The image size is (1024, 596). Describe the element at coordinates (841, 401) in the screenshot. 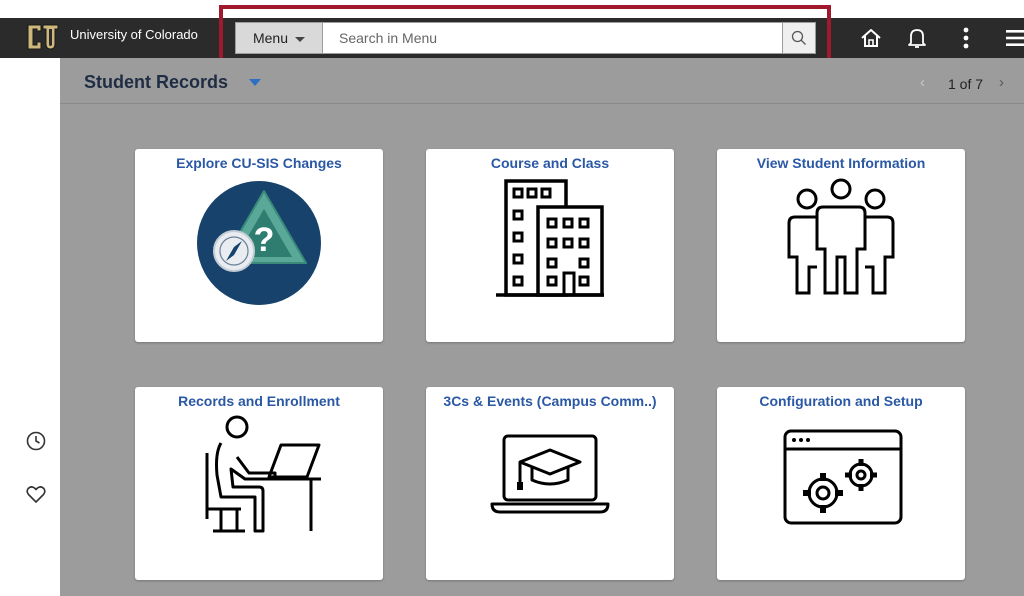

I see `tile-title: Configuration and Setup` at that location.